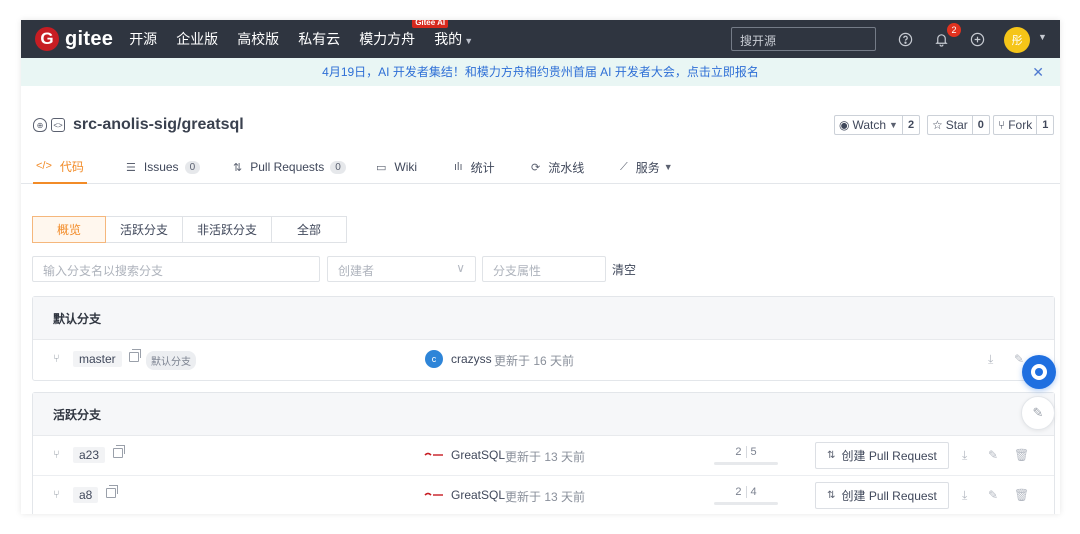  Describe the element at coordinates (381, 167) in the screenshot. I see `book-icon: ▭` at that location.